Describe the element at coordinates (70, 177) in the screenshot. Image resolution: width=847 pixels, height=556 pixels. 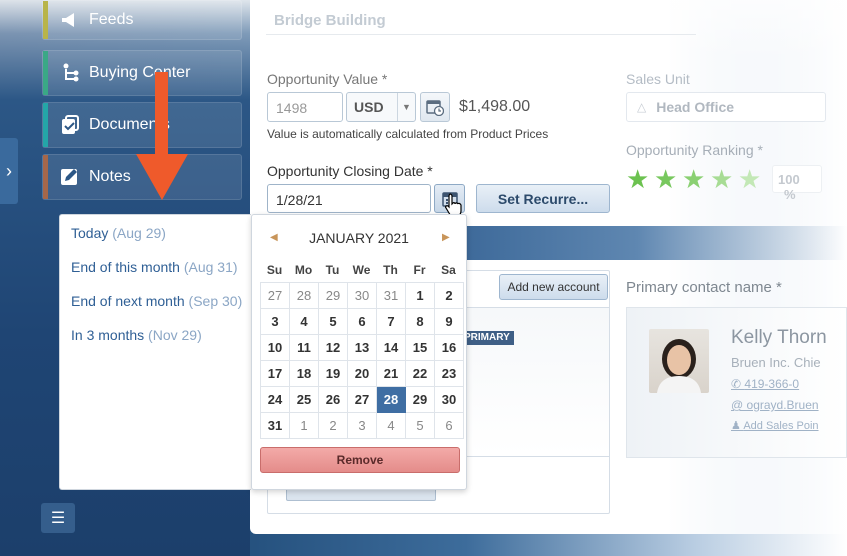
I see `notes-icon` at that location.